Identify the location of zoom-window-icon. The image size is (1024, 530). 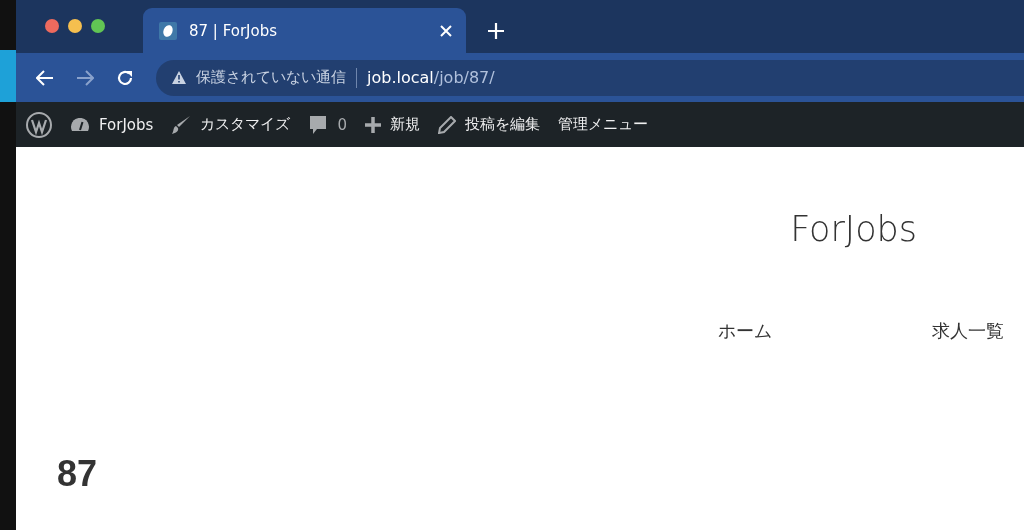
(98, 26).